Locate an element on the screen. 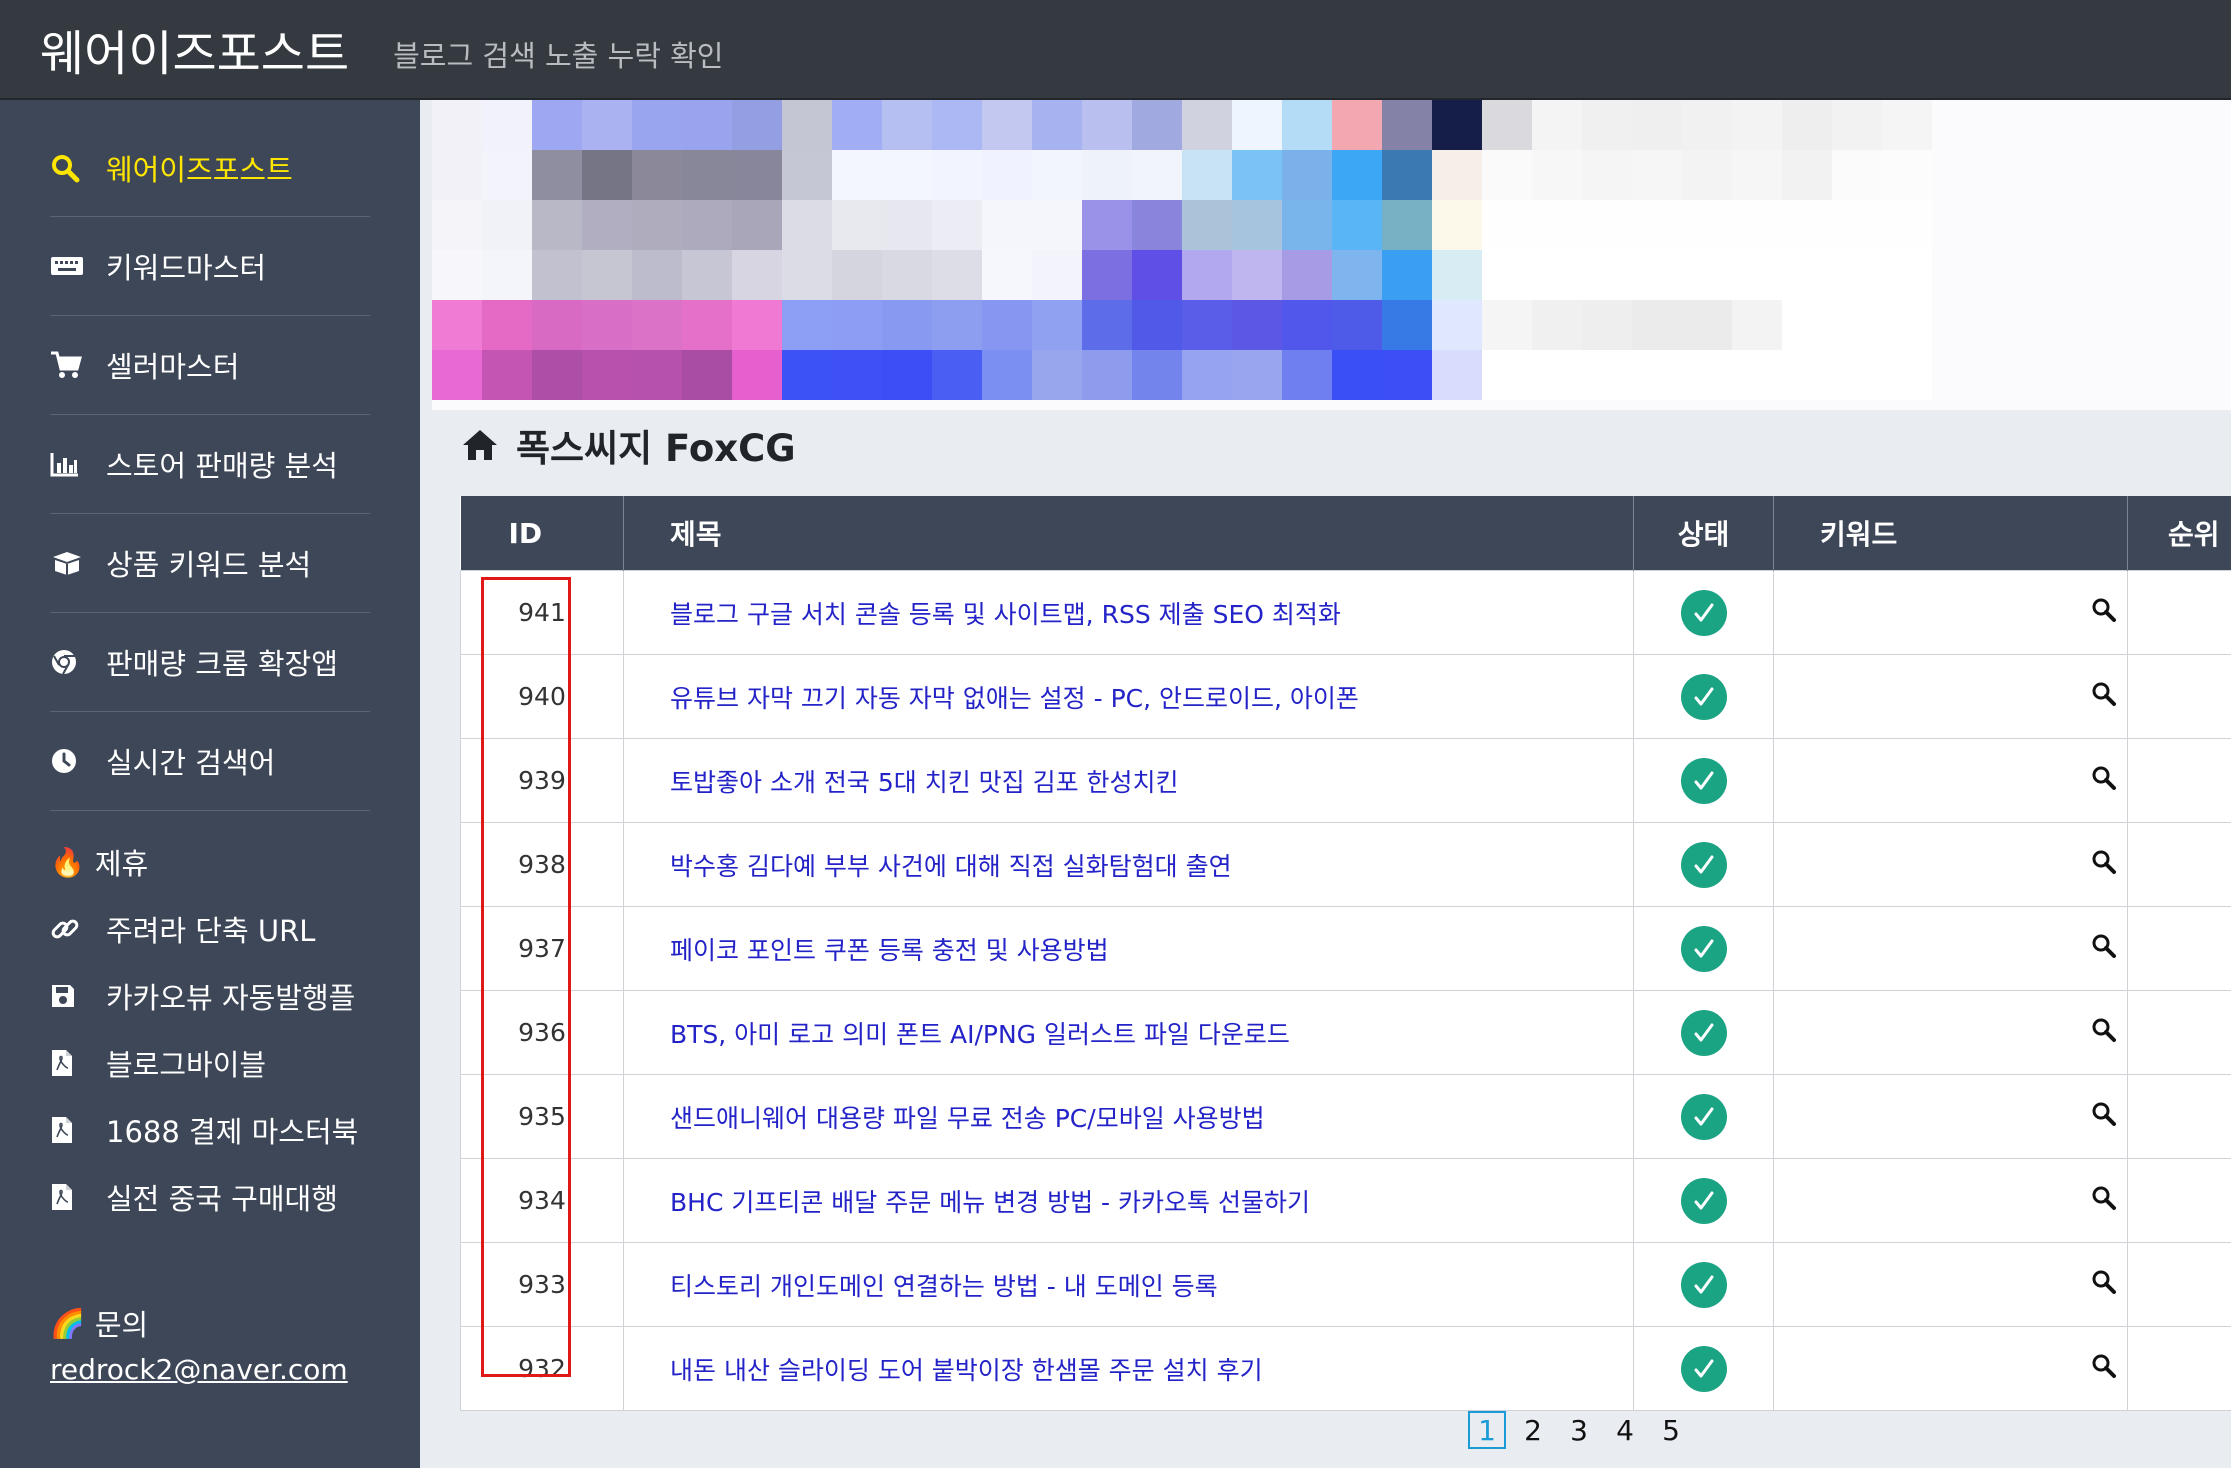  sidebar-item-china-purchase: 실전 중국 구매대행 is located at coordinates (210, 1197).